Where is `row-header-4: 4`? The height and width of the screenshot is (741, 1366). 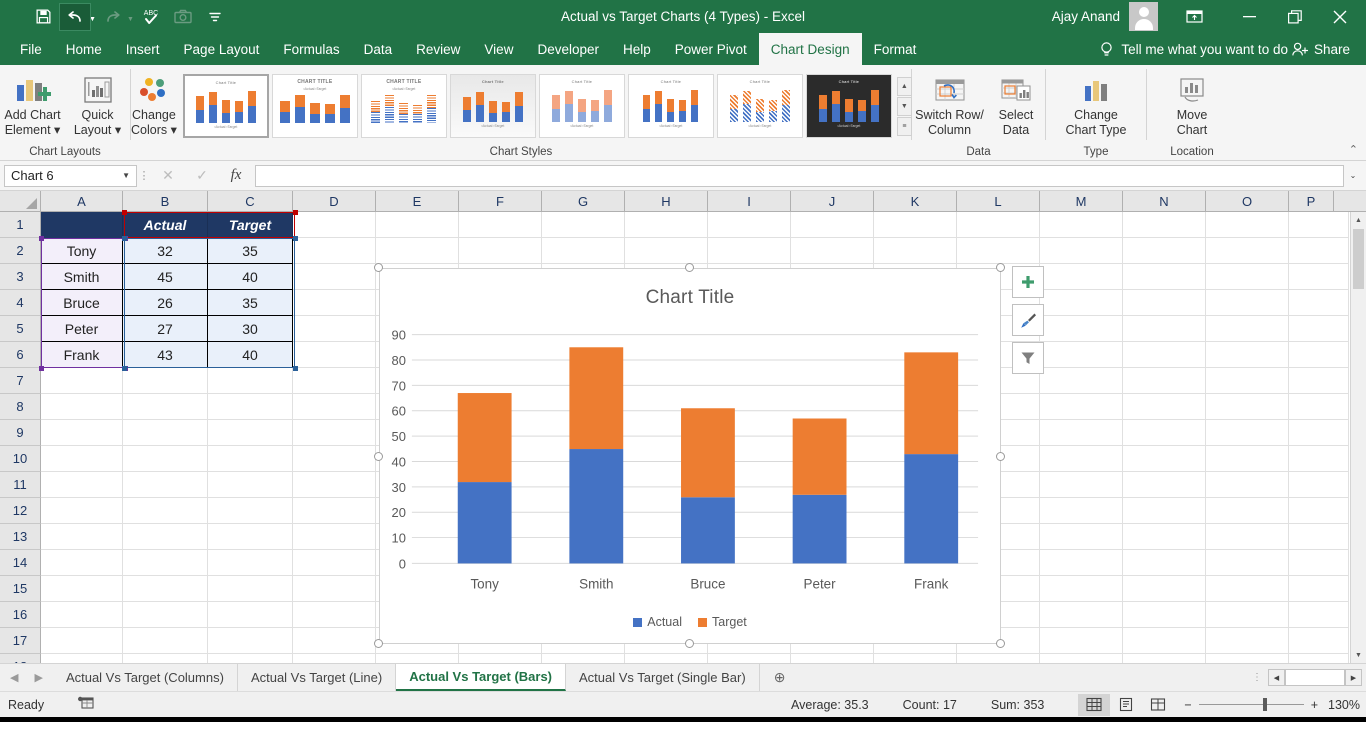 row-header-4: 4 is located at coordinates (20, 303).